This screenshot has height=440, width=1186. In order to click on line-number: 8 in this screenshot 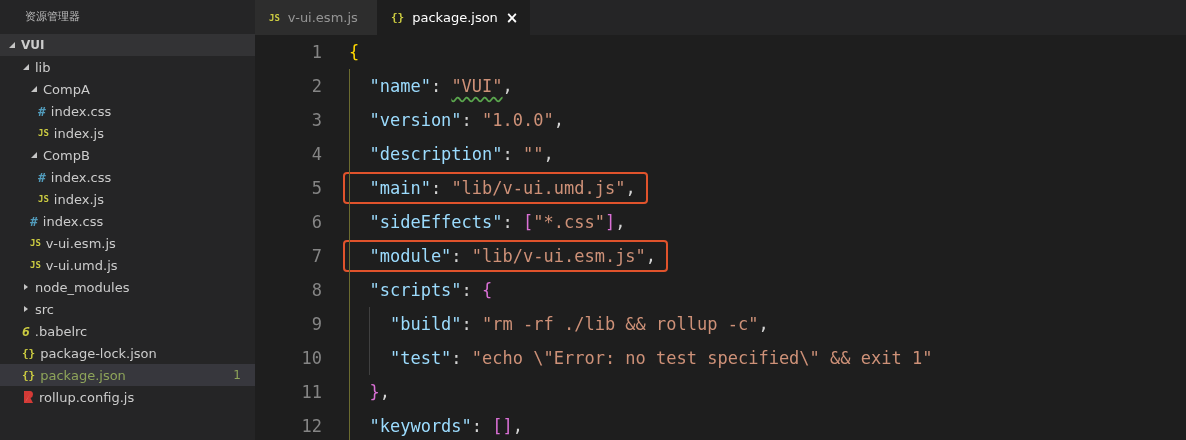, I will do `click(316, 290)`.